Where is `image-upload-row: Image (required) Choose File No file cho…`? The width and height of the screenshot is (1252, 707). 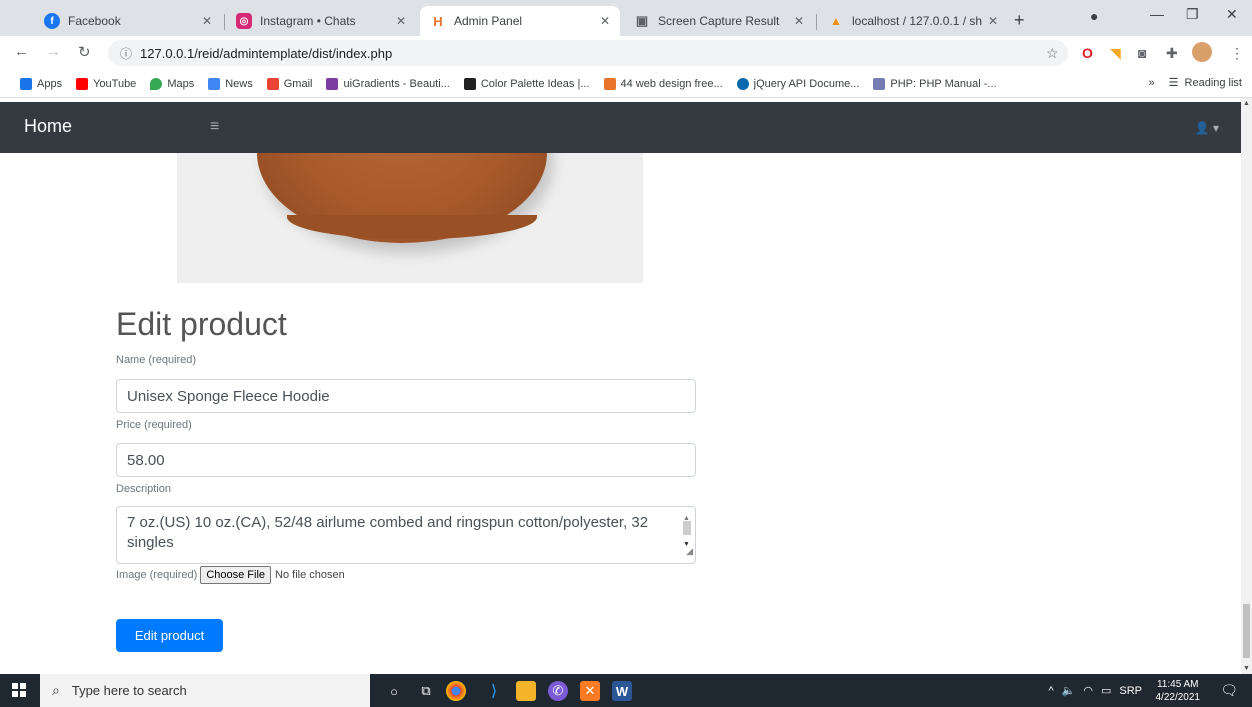
image-upload-row: Image (required) Choose File No file cho… is located at coordinates (230, 575).